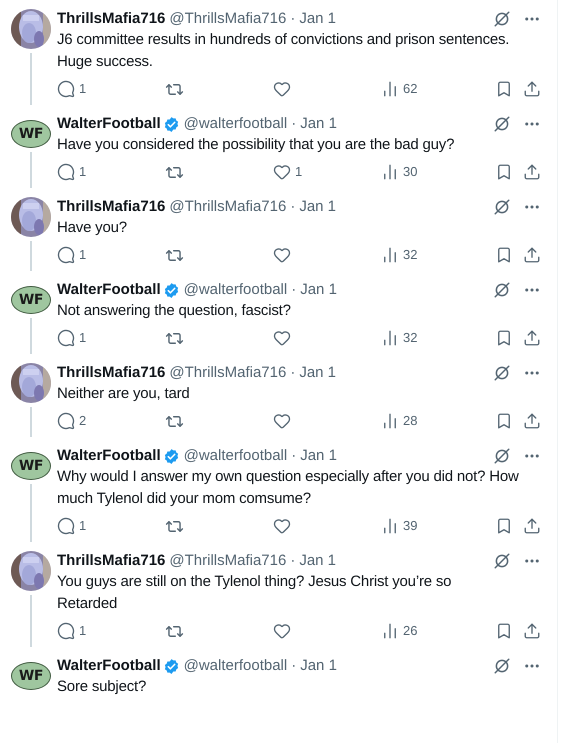 This screenshot has height=743, width=563. I want to click on tweet-text: Sore subject?, so click(102, 687).